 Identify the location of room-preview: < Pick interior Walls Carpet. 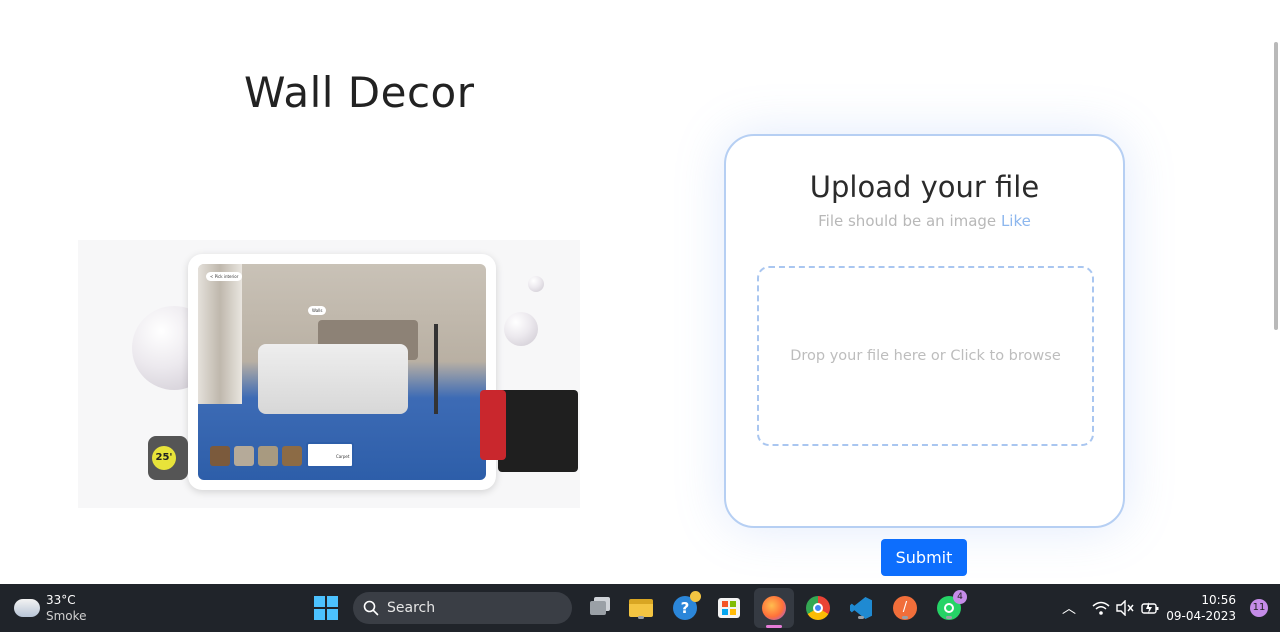
(342, 372).